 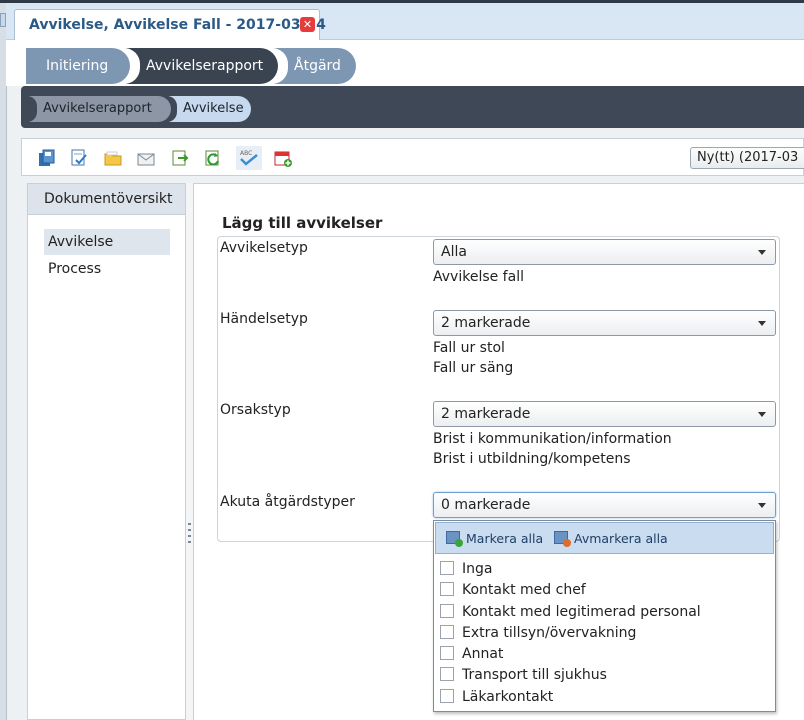 I want to click on option-label: Kontakt med chef, so click(x=524, y=590).